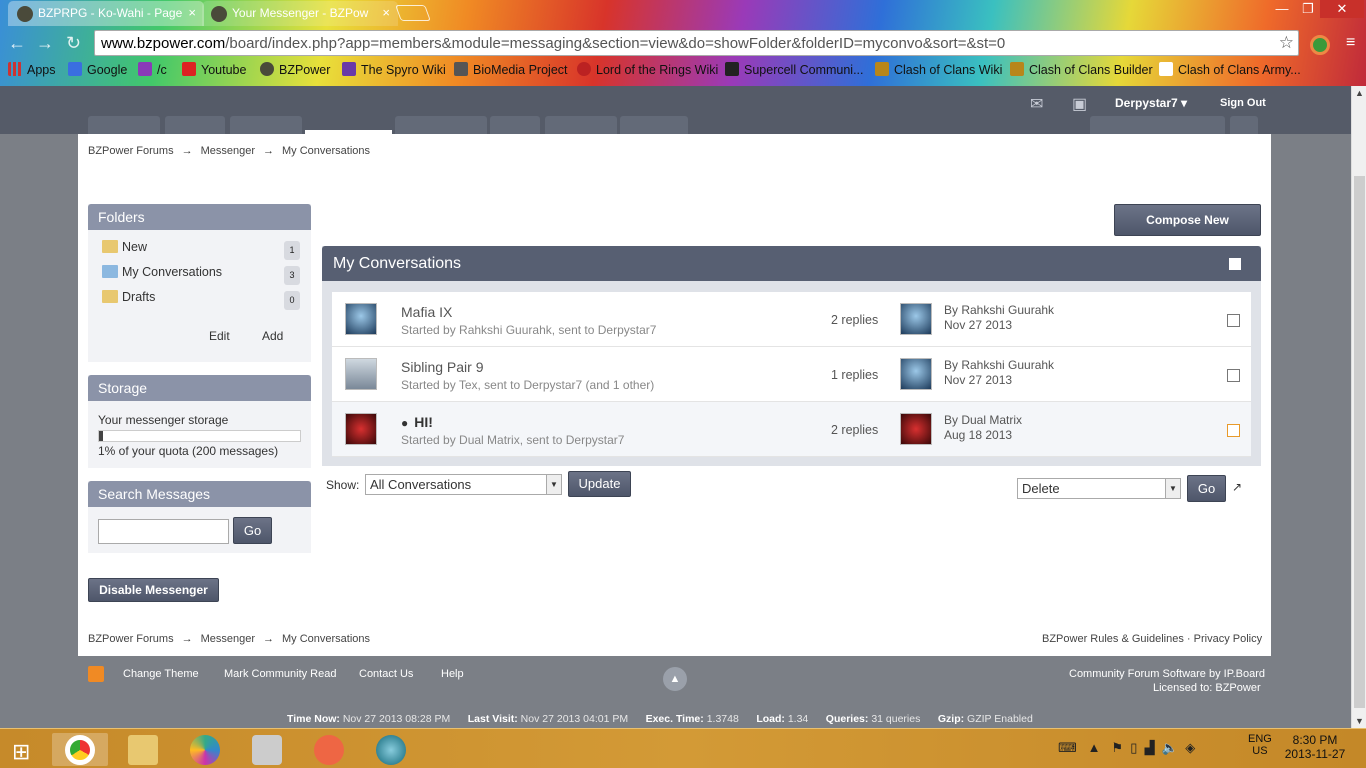 This screenshot has width=1366, height=768. What do you see at coordinates (32, 69) in the screenshot?
I see `bookmark-apps: Apps` at bounding box center [32, 69].